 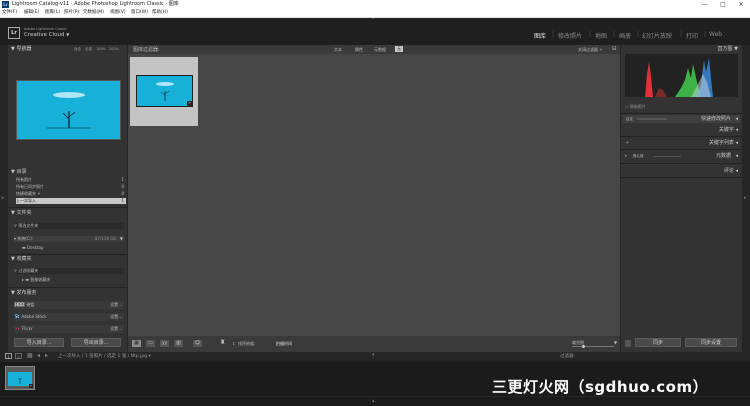 I want to click on filmstrip-filter-label: 过滤器:, so click(x=568, y=356).